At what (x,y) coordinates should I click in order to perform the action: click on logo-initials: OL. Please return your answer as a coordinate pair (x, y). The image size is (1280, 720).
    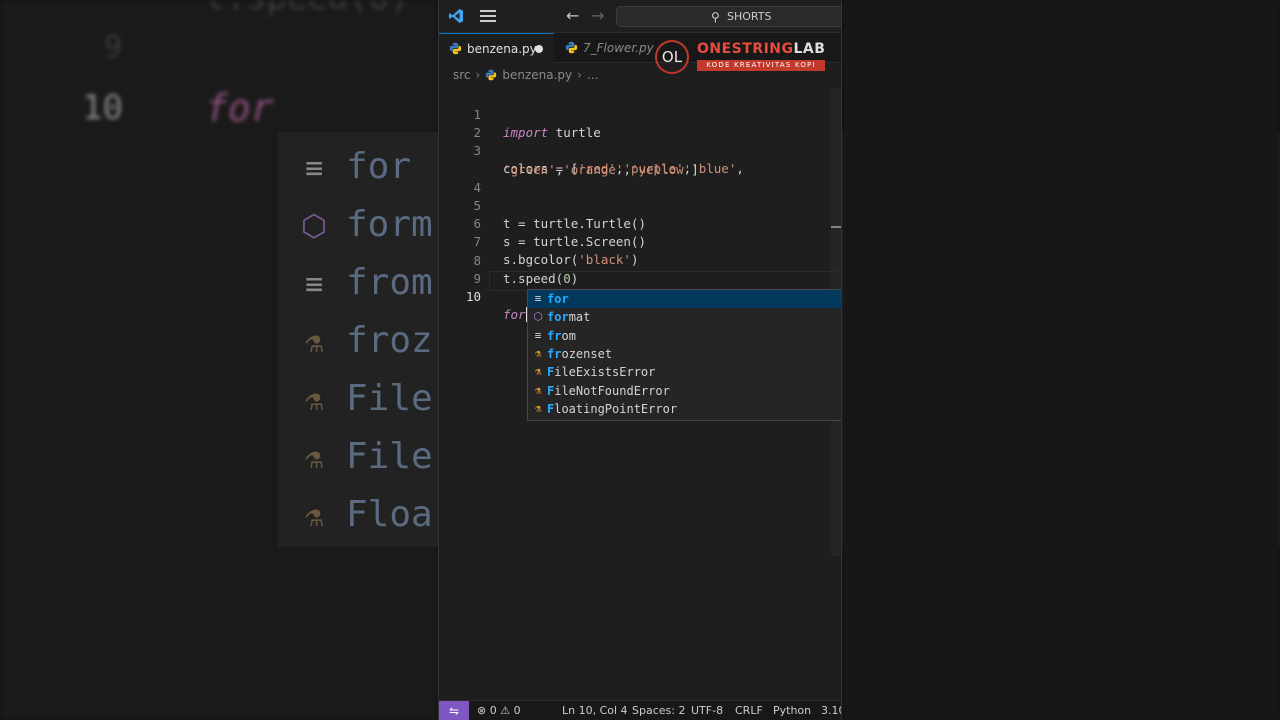
    Looking at the image, I should click on (672, 57).